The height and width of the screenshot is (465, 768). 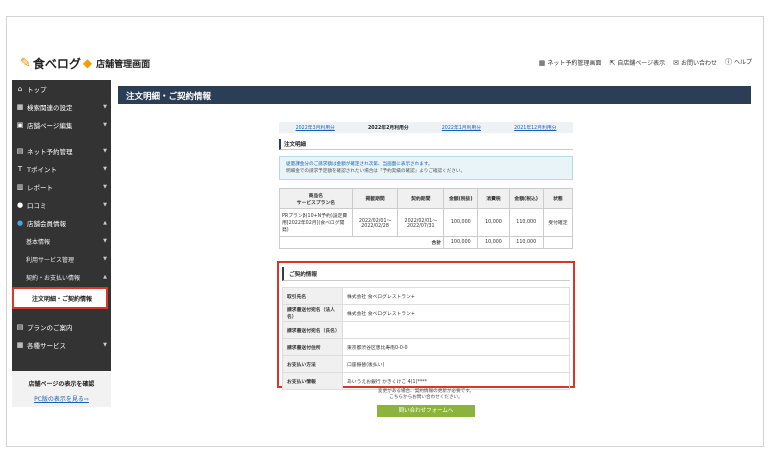 I want to click on cell-product: PRプランβ(10+N予約)設定費用[2022年02月](食べログ開発), so click(x=316, y=222).